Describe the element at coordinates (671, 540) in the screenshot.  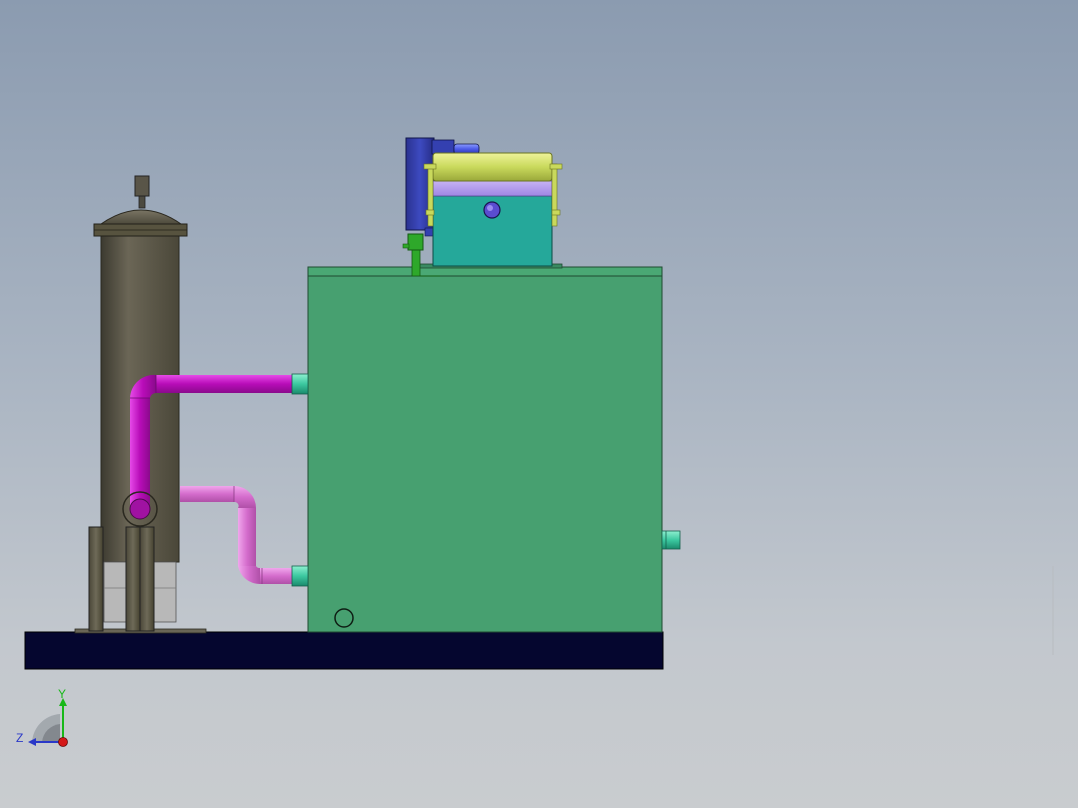
I see `tank-outlet-nozzle` at that location.